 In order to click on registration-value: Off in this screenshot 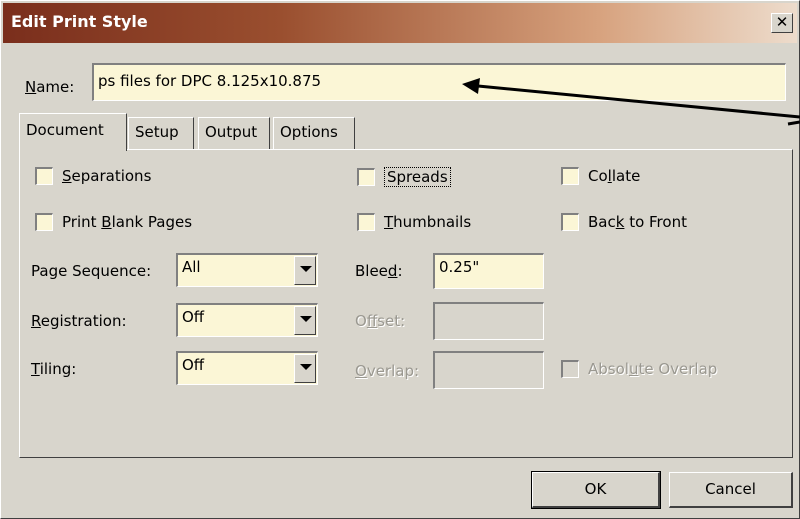, I will do `click(193, 317)`.